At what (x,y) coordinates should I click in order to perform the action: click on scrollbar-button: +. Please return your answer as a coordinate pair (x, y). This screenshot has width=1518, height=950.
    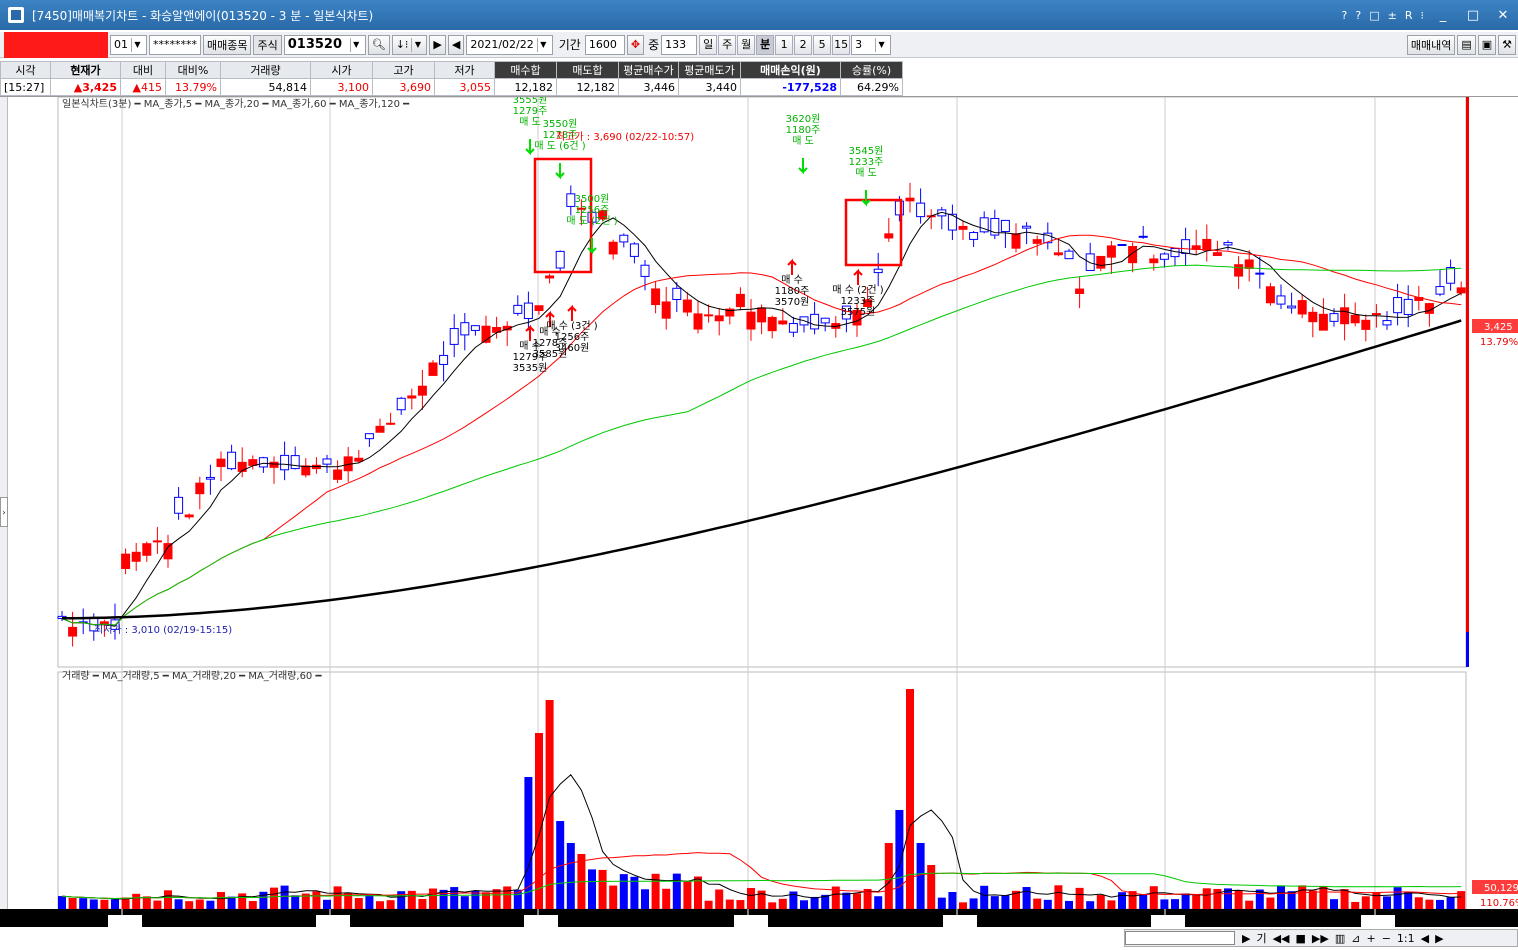
    Looking at the image, I should click on (1370, 938).